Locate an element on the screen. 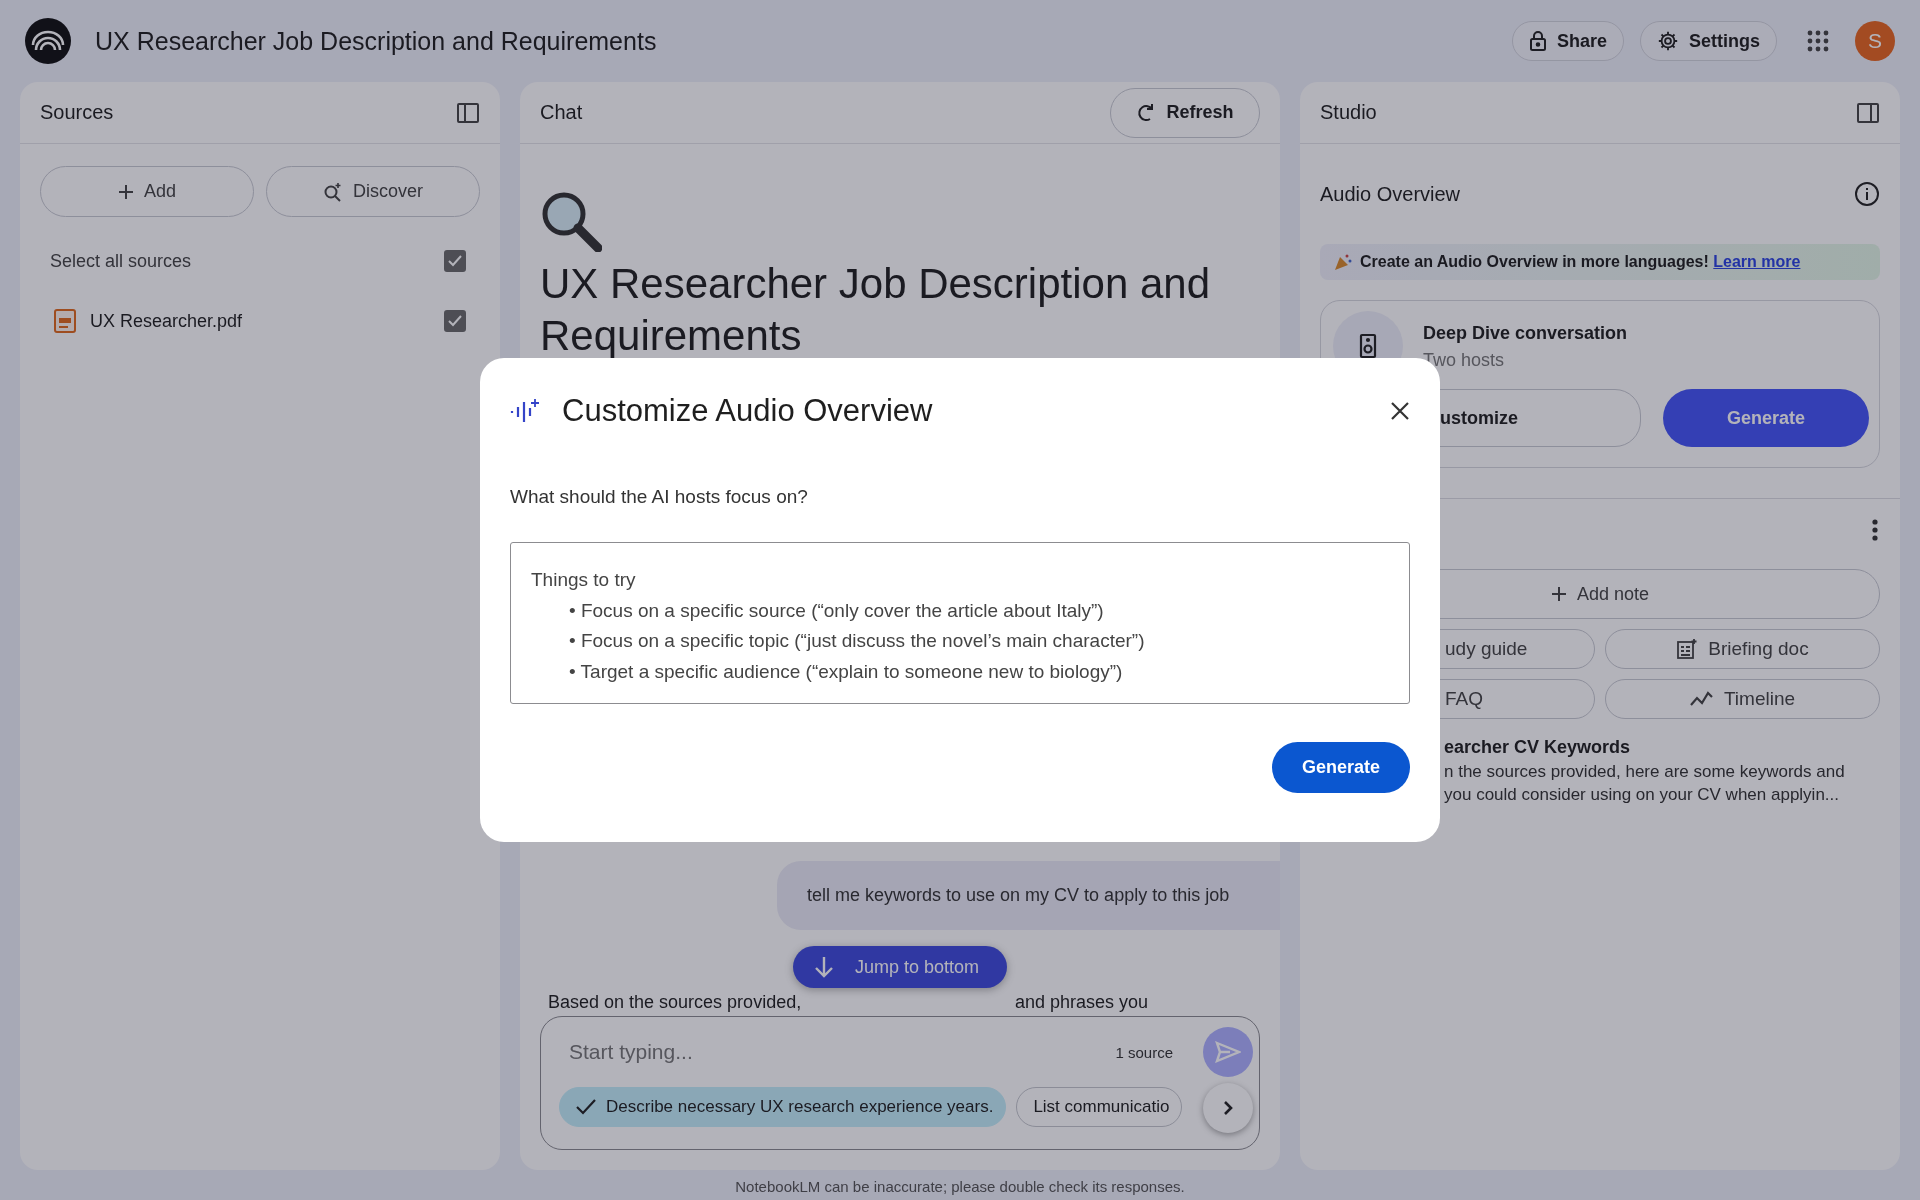  refresh-button: Refresh is located at coordinates (1185, 112).